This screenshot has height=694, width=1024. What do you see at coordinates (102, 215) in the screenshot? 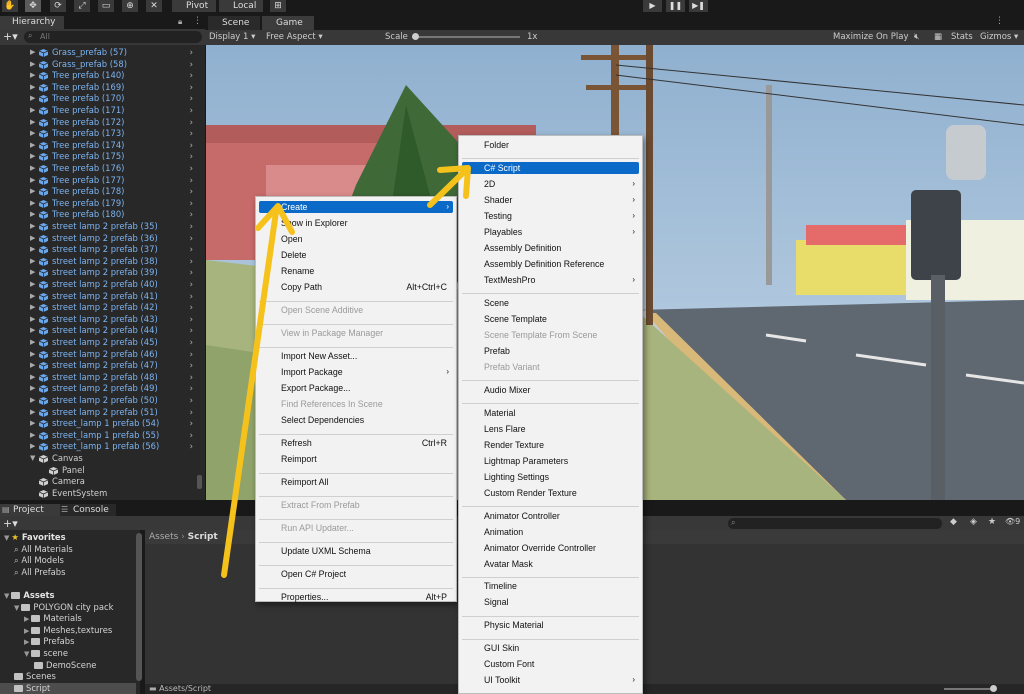
I see `hierarchy-item: ▶ Tree prefab (180) ›` at bounding box center [102, 215].